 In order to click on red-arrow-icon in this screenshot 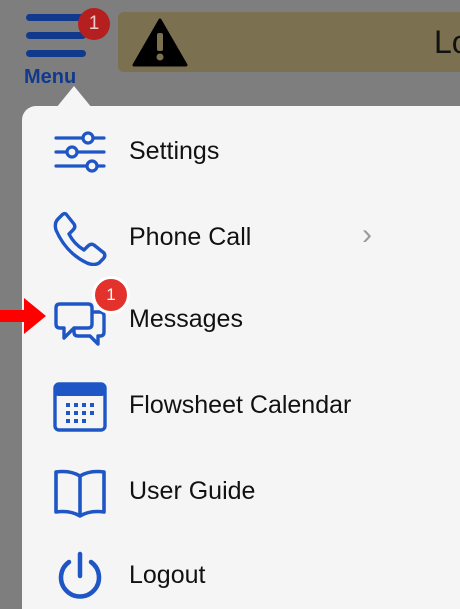, I will do `click(23, 316)`.